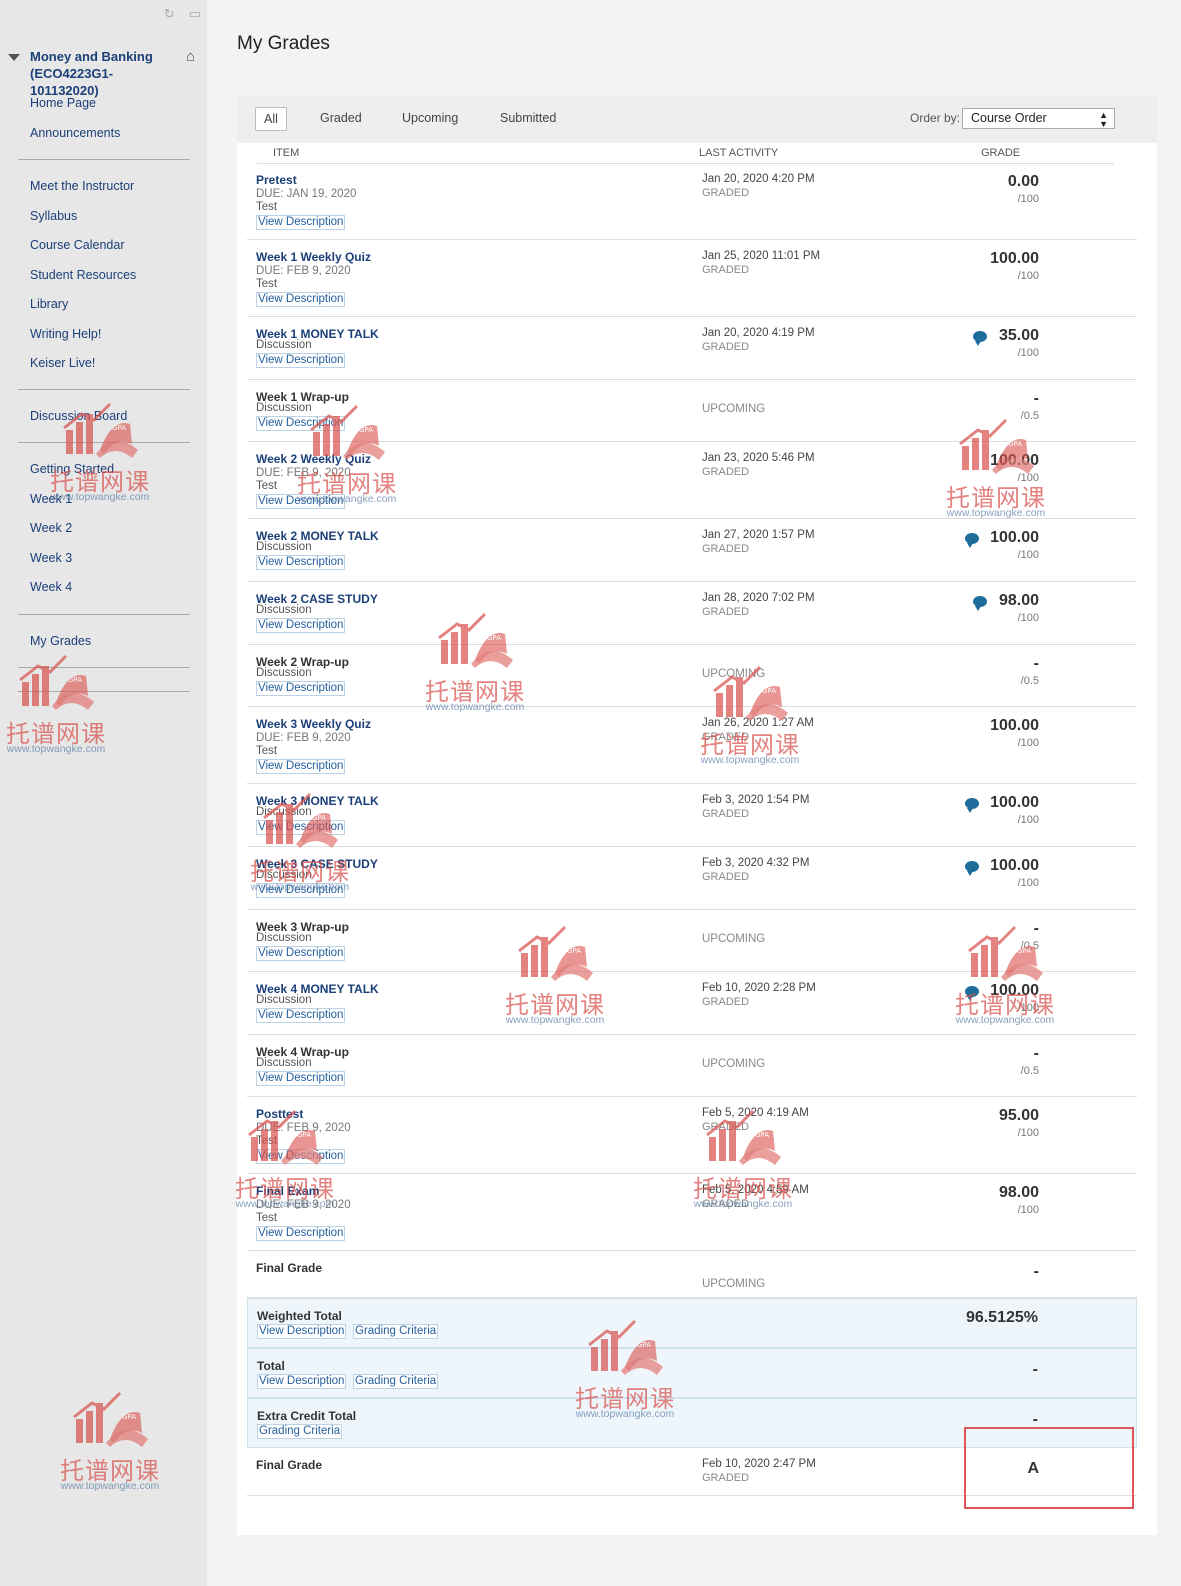  What do you see at coordinates (758, 458) in the screenshot?
I see `last-activity-date: Jan 23, 2020 5:46 PM` at bounding box center [758, 458].